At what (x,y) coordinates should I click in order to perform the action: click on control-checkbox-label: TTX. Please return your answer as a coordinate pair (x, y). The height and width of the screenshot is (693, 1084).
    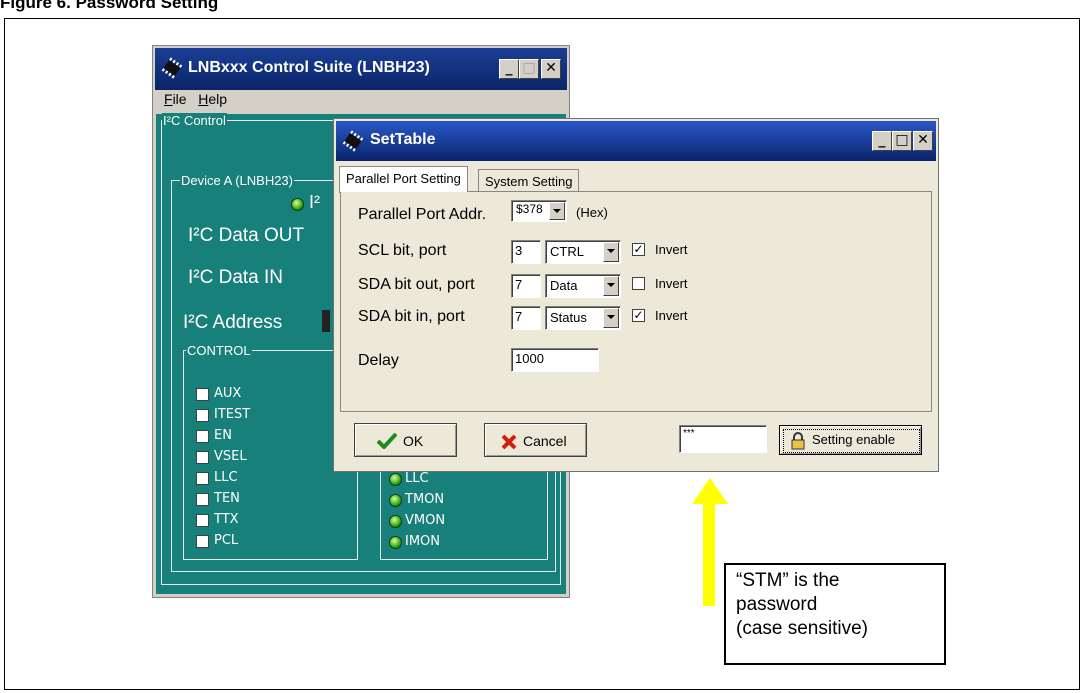
    Looking at the image, I should click on (226, 519).